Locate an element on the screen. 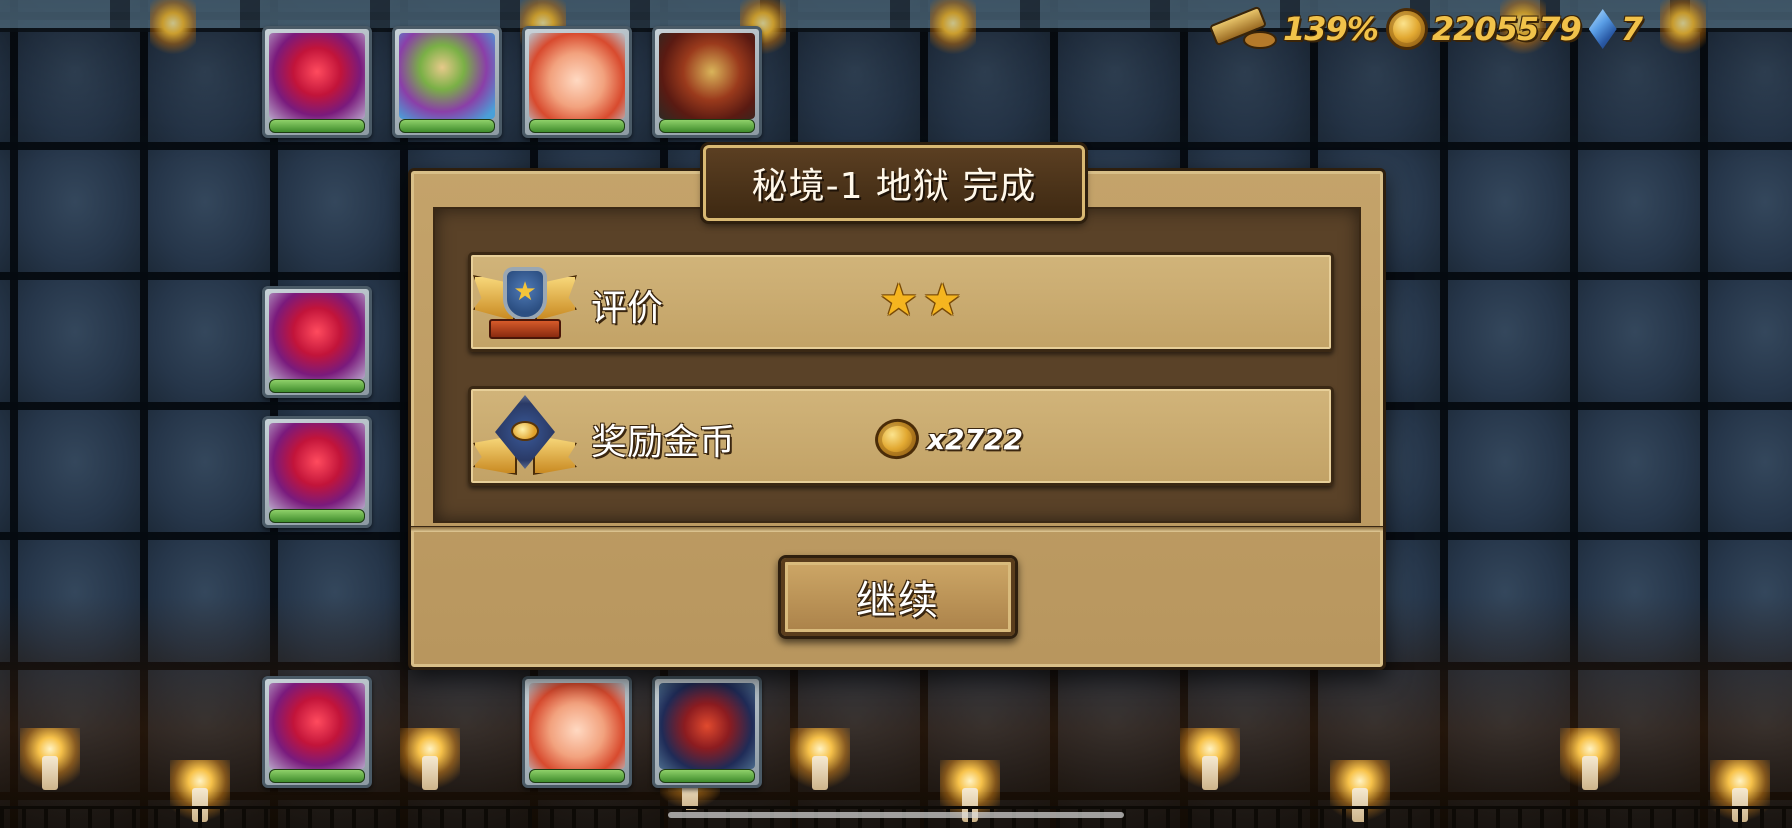  dialog-title-plate: 秘境-1 地狱 完成 is located at coordinates (894, 183).